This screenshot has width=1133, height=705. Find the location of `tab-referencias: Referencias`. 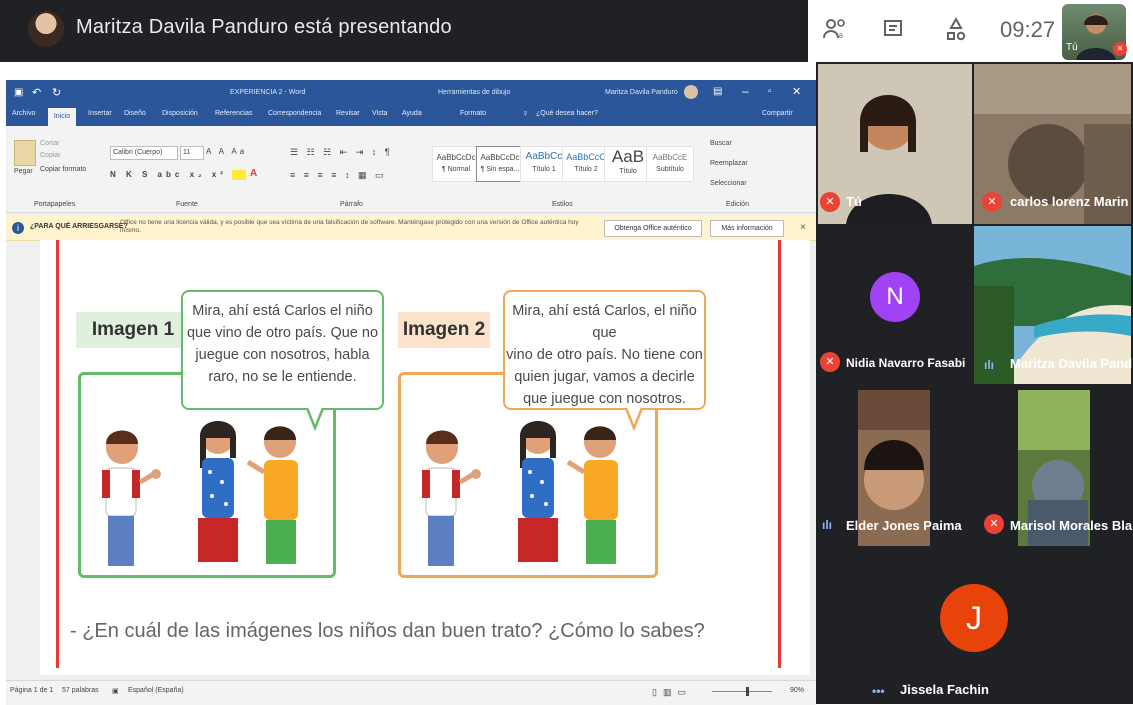

tab-referencias: Referencias is located at coordinates (233, 113).